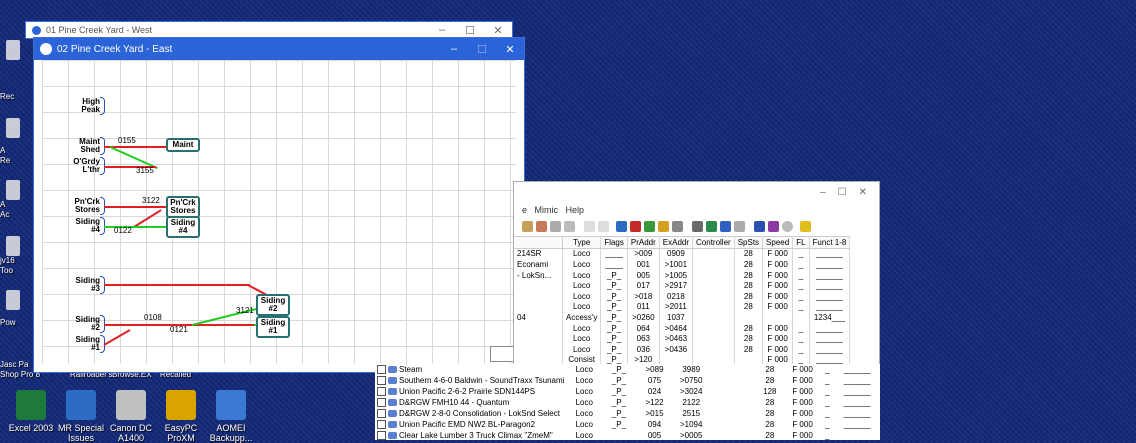  I want to click on table-row: Loco _P_ >018 0218 28 F 000 _ ______, so click(682, 296).